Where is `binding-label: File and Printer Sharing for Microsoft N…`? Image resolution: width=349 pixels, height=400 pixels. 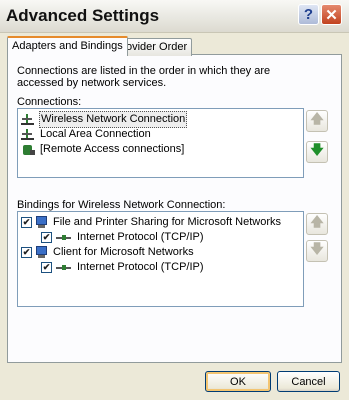
binding-label: File and Printer Sharing for Microsoft N… is located at coordinates (167, 222).